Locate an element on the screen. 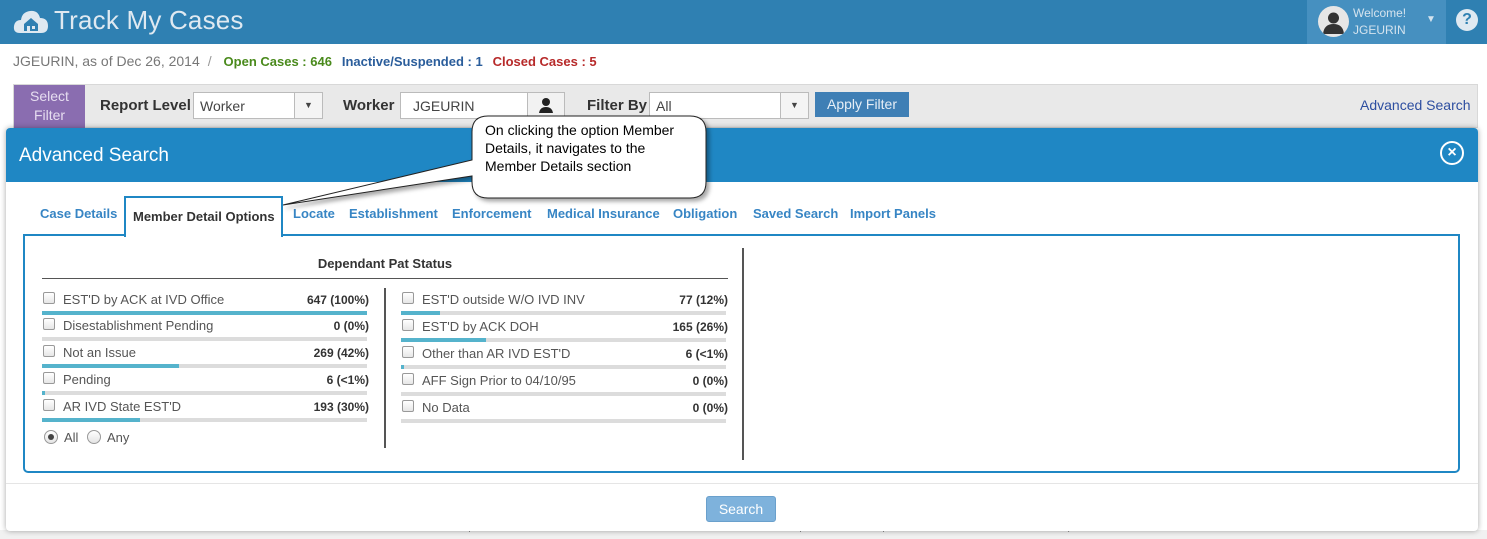  radio-any is located at coordinates (94, 437).